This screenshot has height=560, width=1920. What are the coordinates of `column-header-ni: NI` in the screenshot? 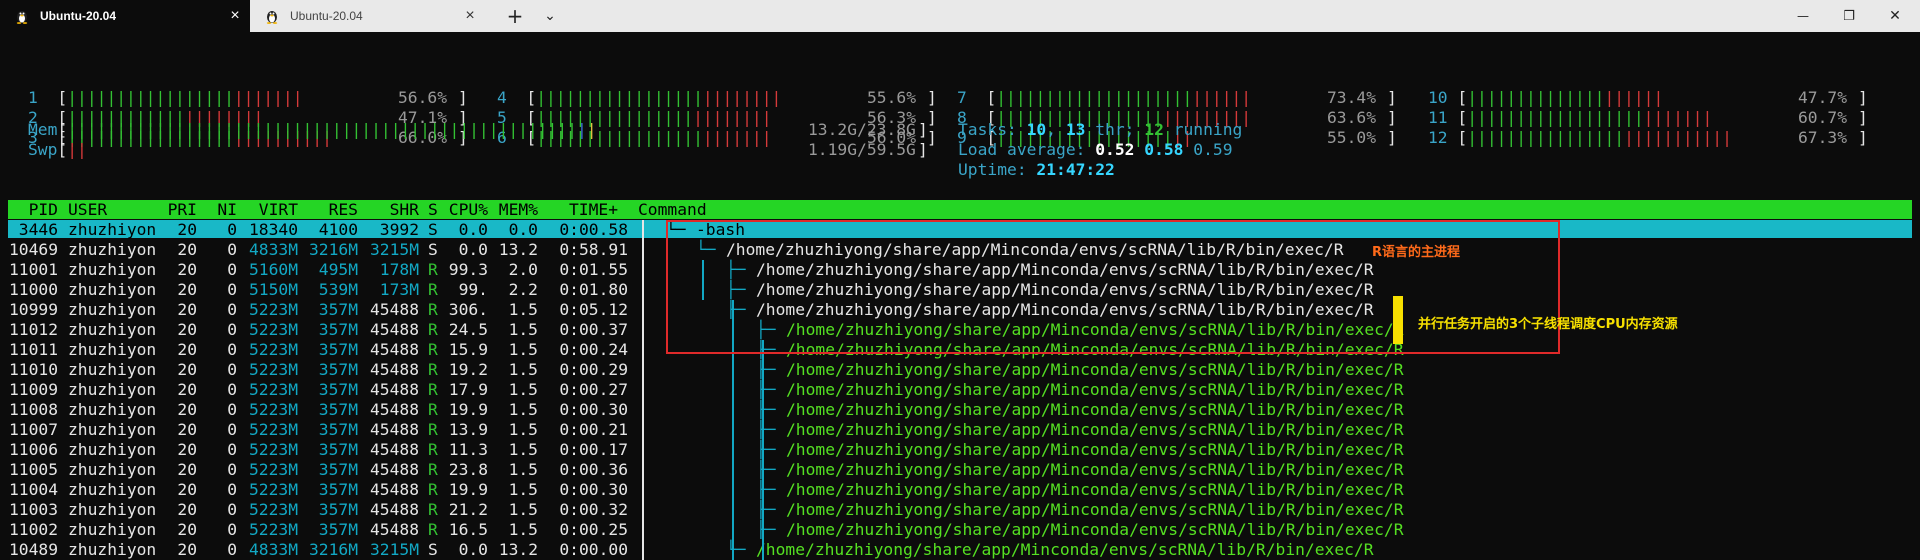 It's located at (227, 210).